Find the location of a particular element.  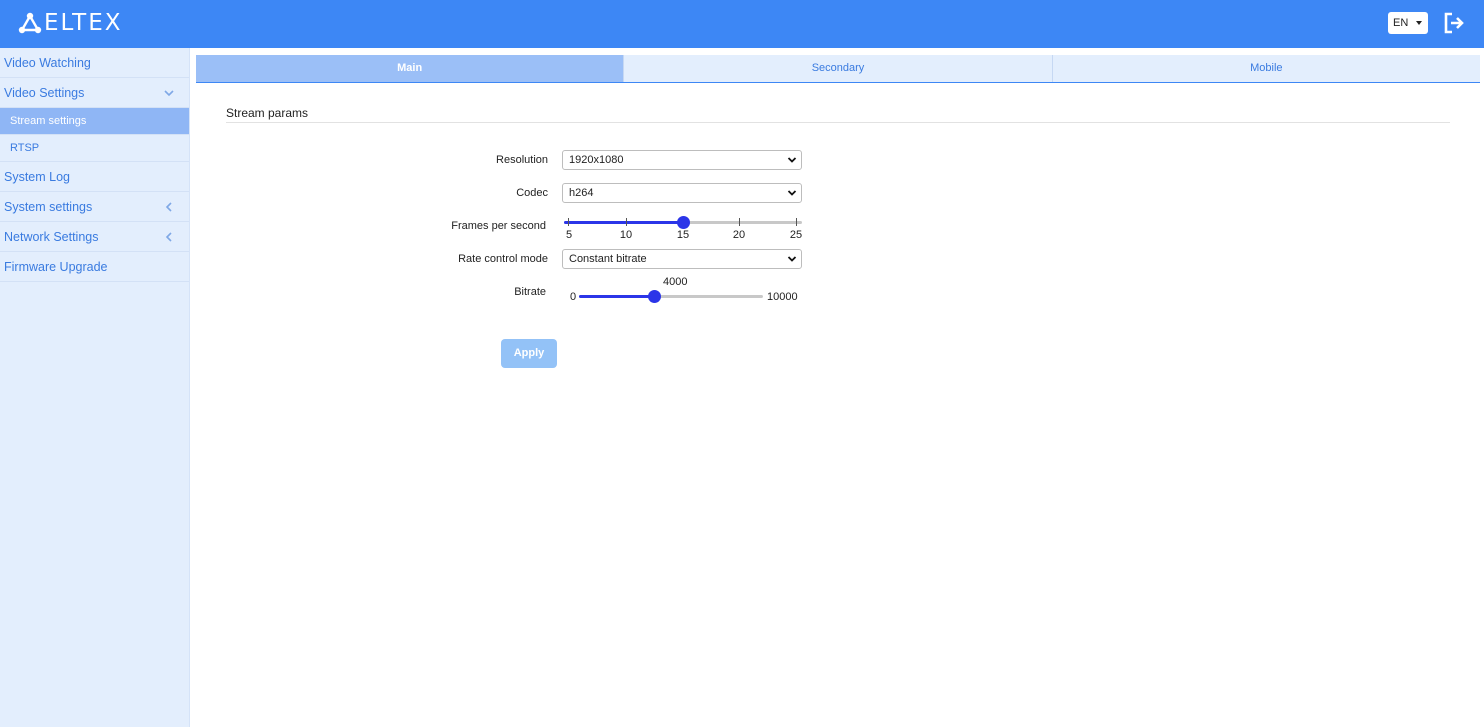

sidebar-item-stream-settings: Stream settings is located at coordinates (94, 121).